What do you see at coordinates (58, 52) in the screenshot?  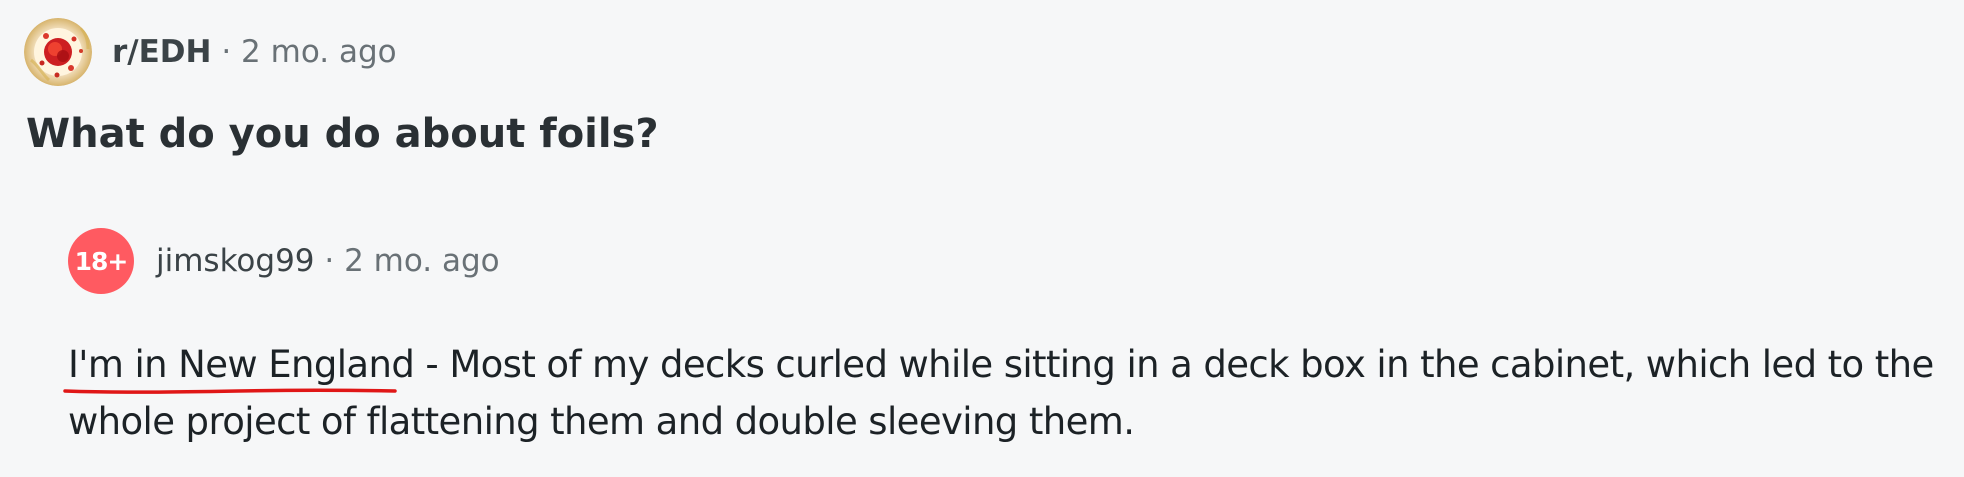 I see `subreddit-avatar-icon` at bounding box center [58, 52].